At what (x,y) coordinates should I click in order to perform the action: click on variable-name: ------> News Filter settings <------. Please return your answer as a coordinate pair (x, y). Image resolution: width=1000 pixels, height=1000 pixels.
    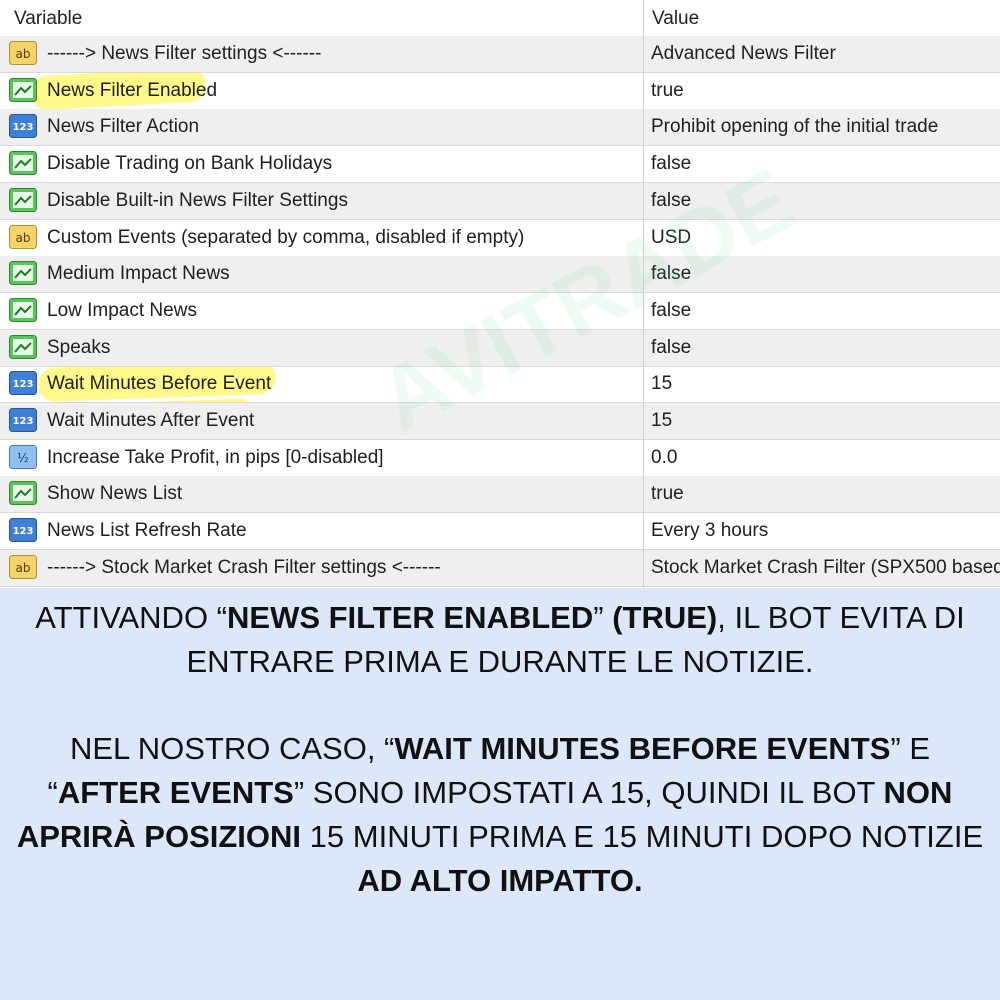
    Looking at the image, I should click on (184, 53).